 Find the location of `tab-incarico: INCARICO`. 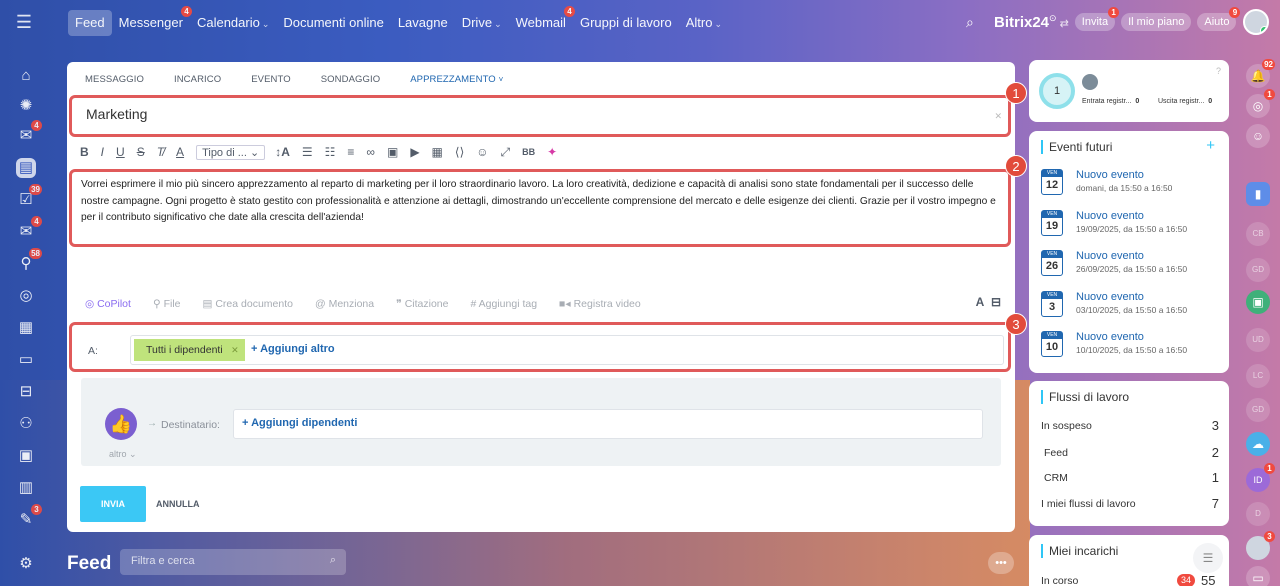

tab-incarico: INCARICO is located at coordinates (197, 79).